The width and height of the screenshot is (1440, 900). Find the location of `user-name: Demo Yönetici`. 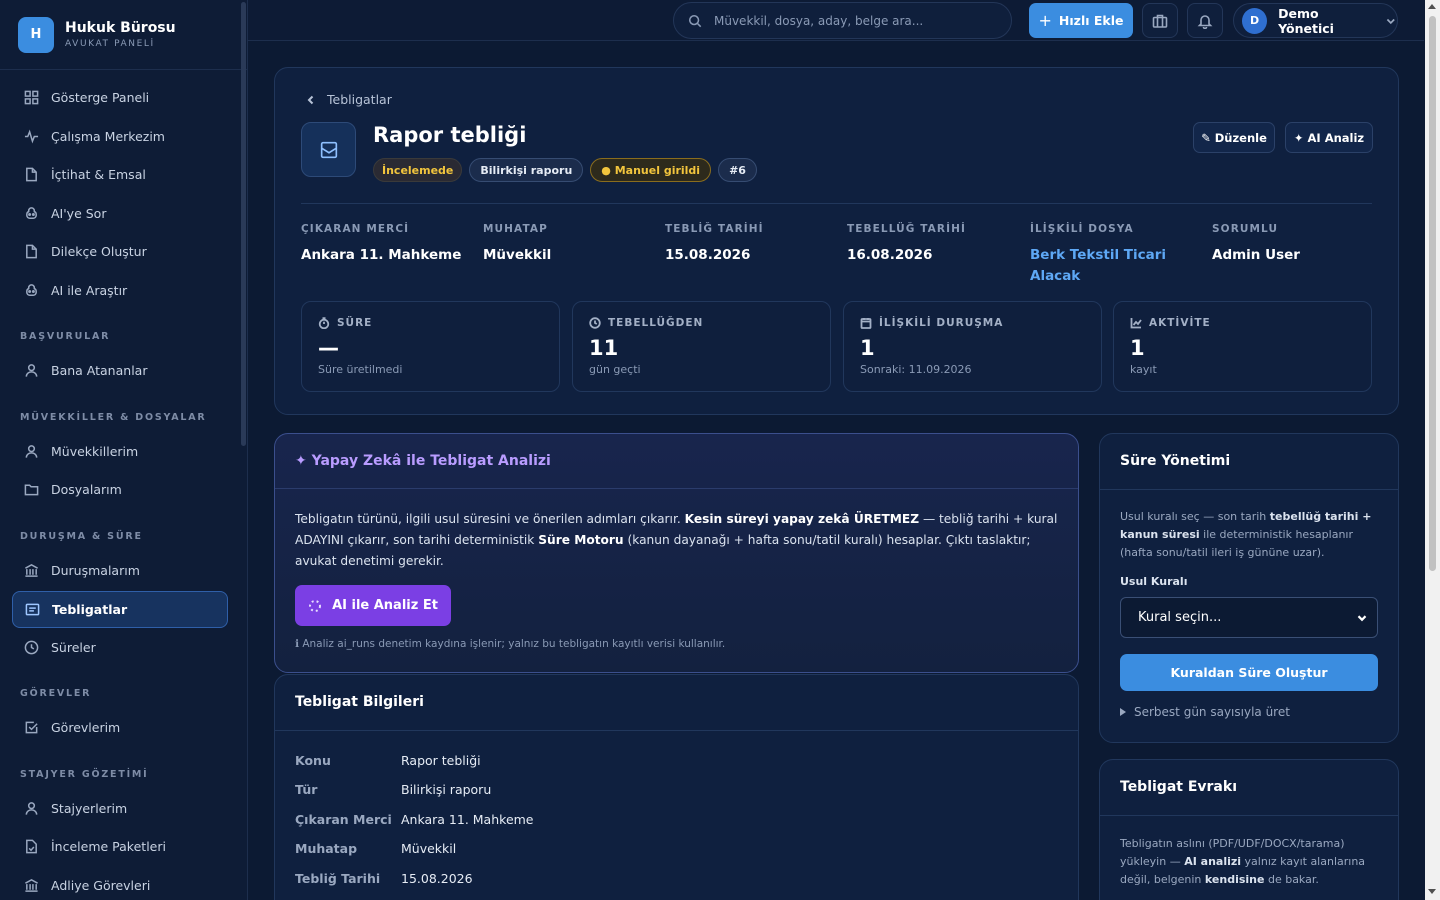

user-name: Demo Yönetici is located at coordinates (1306, 20).